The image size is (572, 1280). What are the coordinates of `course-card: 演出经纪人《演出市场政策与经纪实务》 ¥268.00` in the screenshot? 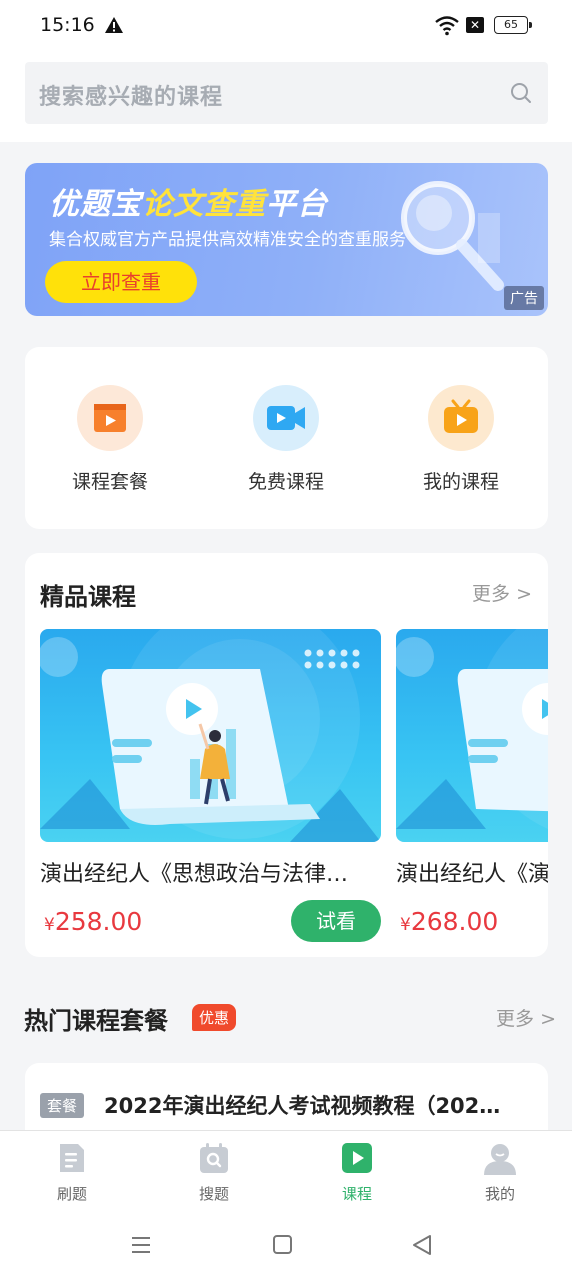 It's located at (472, 782).